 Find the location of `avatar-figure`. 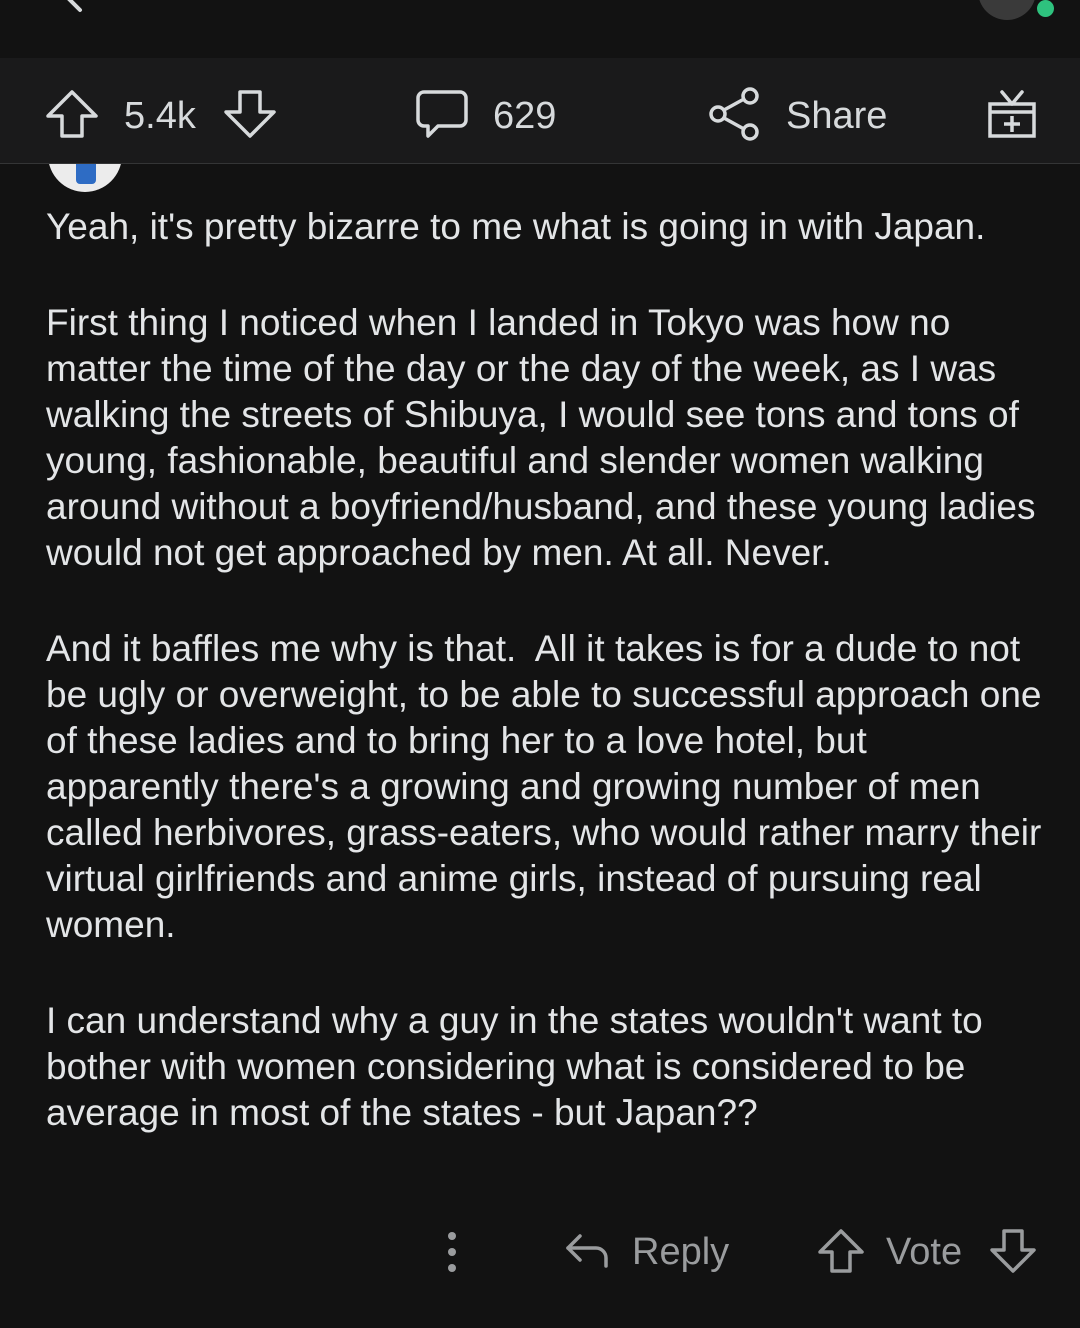

avatar-figure is located at coordinates (86, 174).